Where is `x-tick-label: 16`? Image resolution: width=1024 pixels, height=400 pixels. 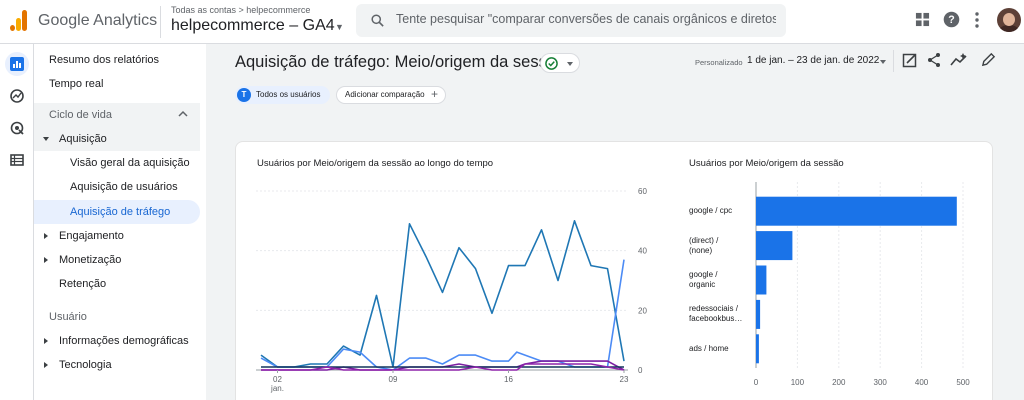 x-tick-label: 16 is located at coordinates (508, 379).